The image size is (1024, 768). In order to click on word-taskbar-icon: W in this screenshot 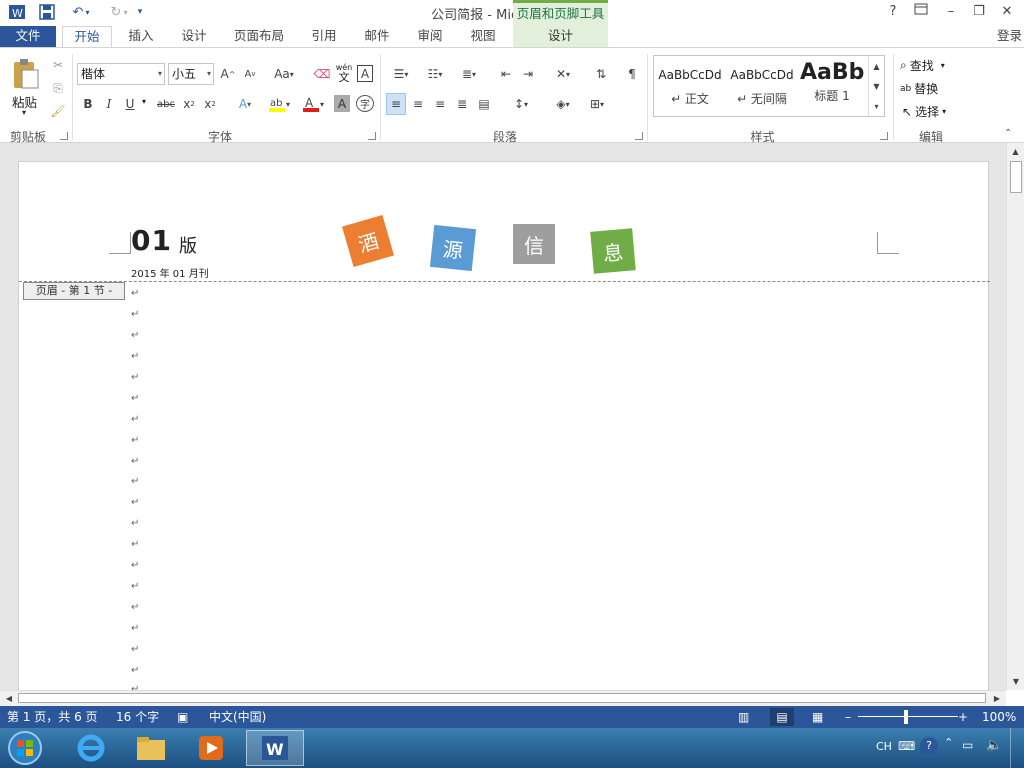, I will do `click(275, 748)`.